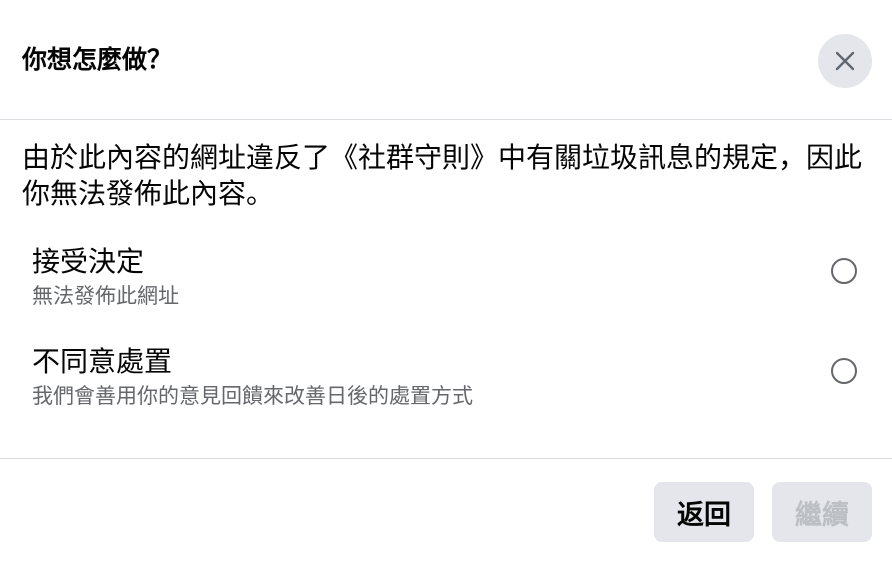 Image resolution: width=892 pixels, height=561 pixels. Describe the element at coordinates (88, 261) in the screenshot. I see `option-title: 接受決定` at that location.